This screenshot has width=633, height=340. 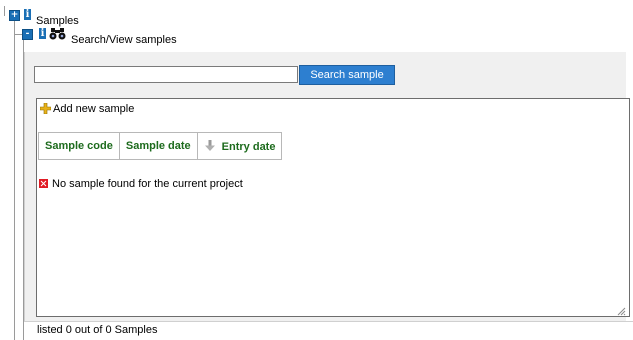 I want to click on tree-node-samples: Samples, so click(x=57, y=21).